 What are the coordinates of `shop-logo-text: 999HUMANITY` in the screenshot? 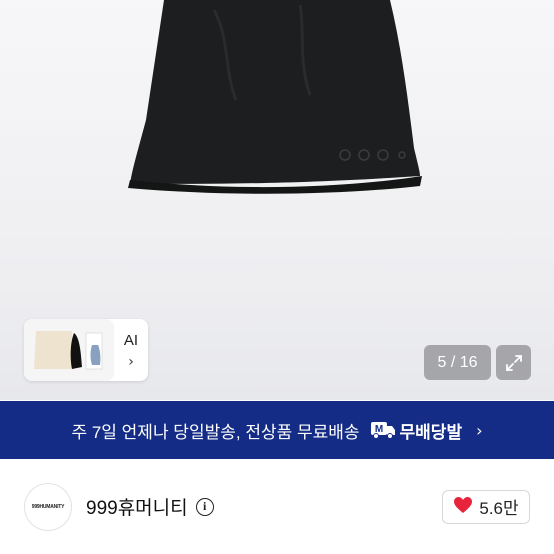 It's located at (48, 506).